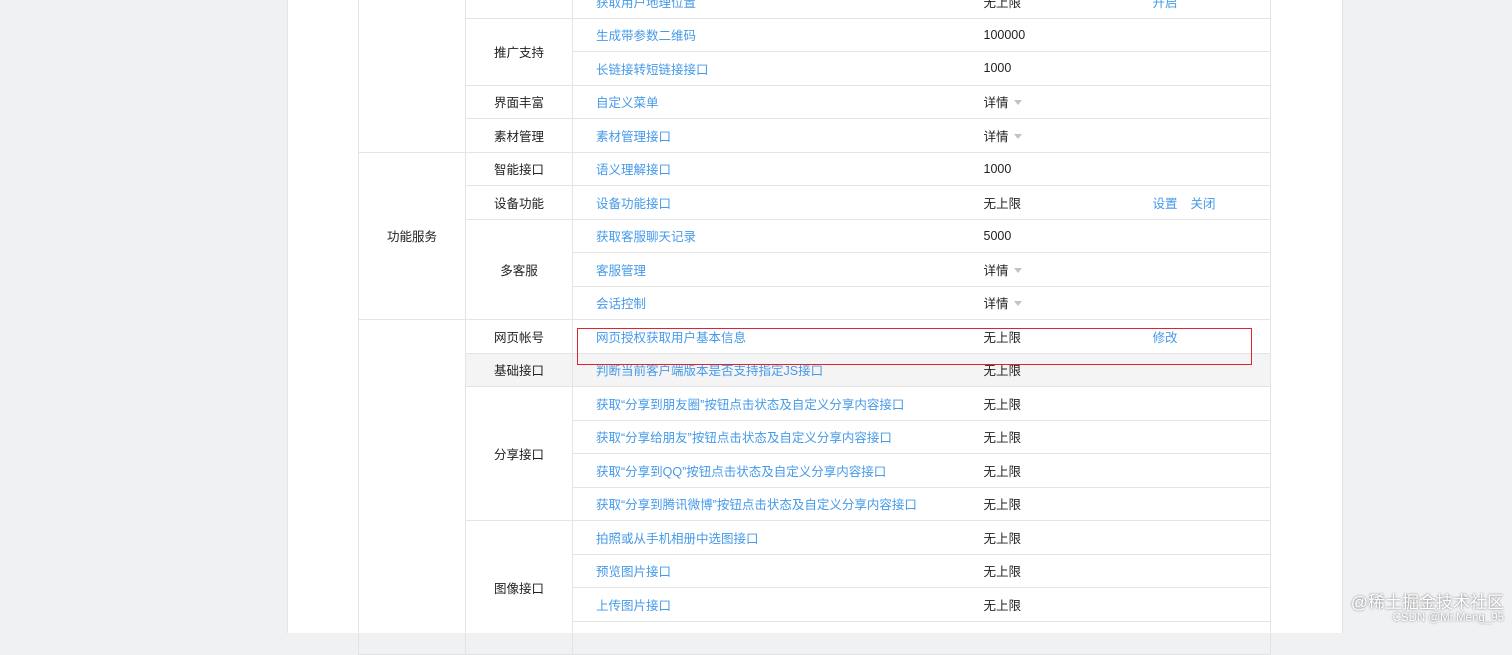 Image resolution: width=1512 pixels, height=655 pixels. Describe the element at coordinates (633, 572) in the screenshot. I see `interface-link: 预览图片接口` at that location.